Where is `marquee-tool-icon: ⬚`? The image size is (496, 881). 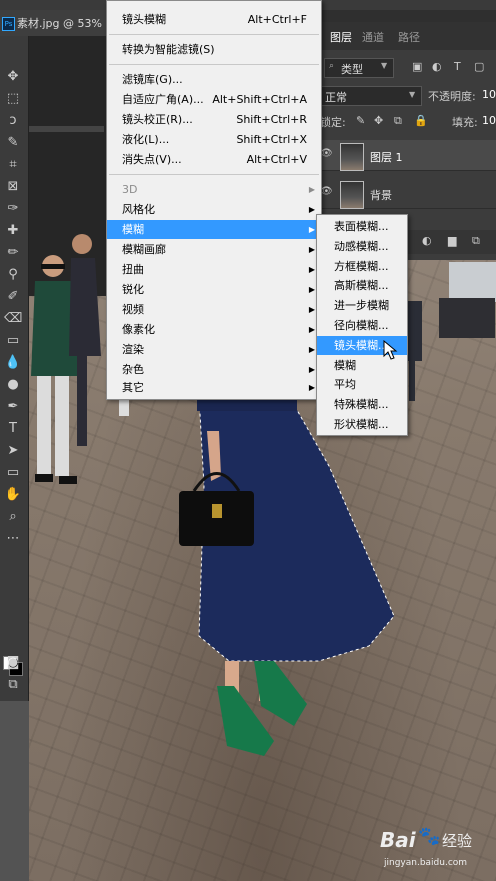
marquee-tool-icon: ⬚ is located at coordinates (13, 99).